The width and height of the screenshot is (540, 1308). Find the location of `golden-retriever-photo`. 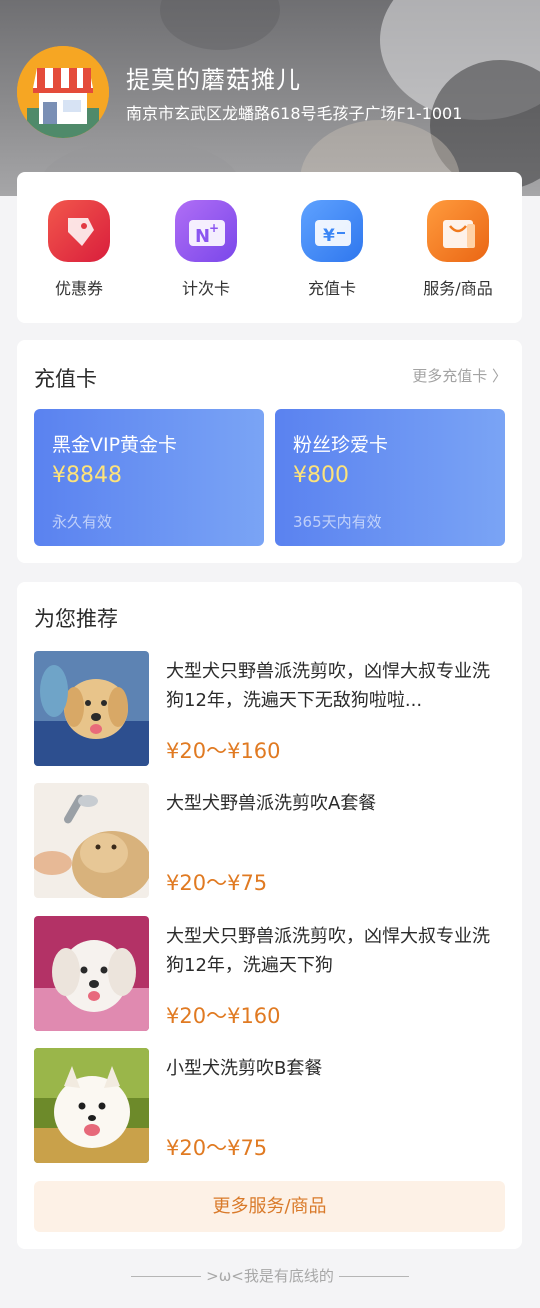

golden-retriever-photo is located at coordinates (91, 708).